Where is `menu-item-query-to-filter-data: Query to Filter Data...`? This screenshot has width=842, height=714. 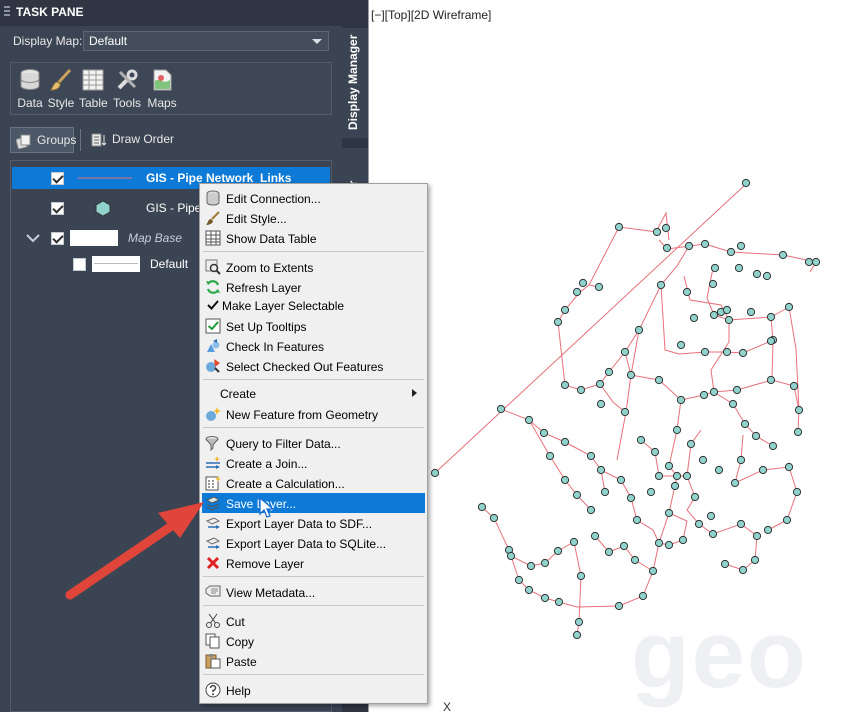
menu-item-query-to-filter-data: Query to Filter Data... is located at coordinates (313, 443).